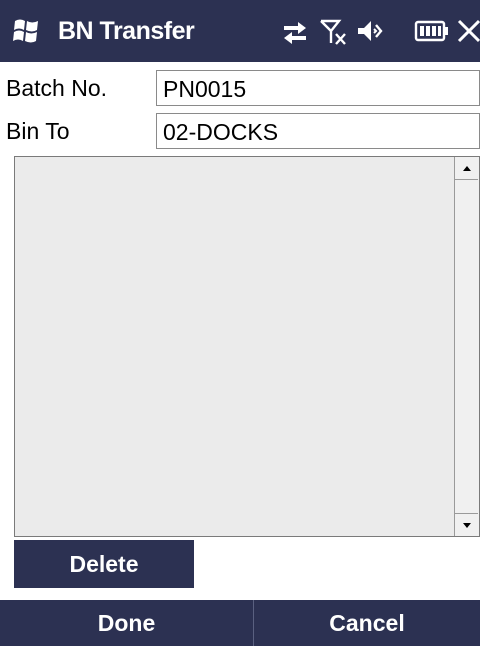  Describe the element at coordinates (466, 346) in the screenshot. I see `vertical-scrollbar` at that location.